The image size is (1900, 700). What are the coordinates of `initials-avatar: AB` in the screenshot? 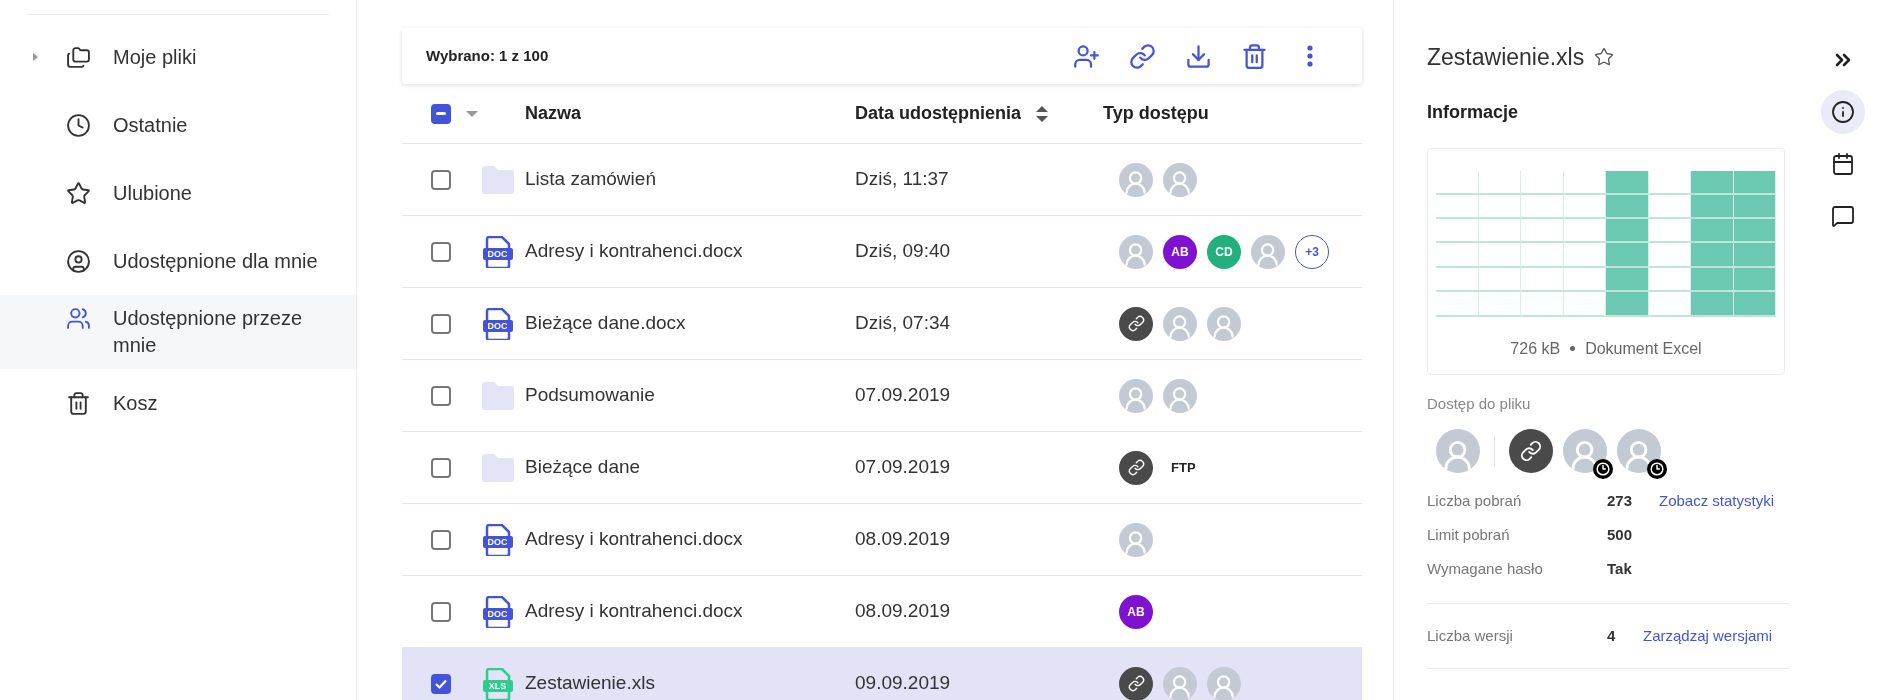 It's located at (1180, 251).